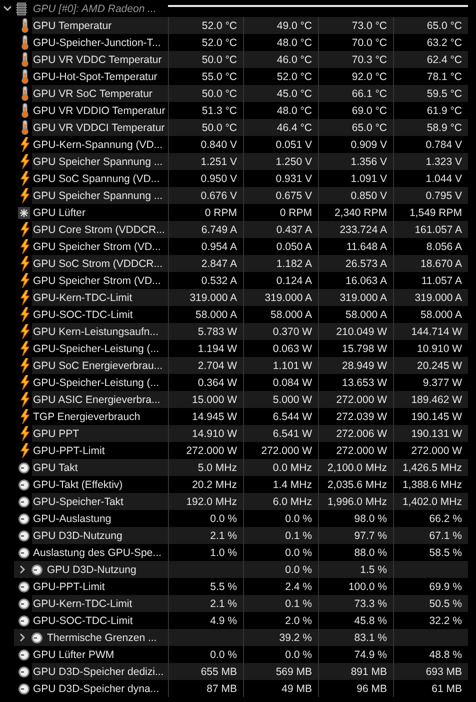 This screenshot has width=476, height=702. I want to click on sensor-name: GPU VR SoC Temperatur, so click(100, 93).